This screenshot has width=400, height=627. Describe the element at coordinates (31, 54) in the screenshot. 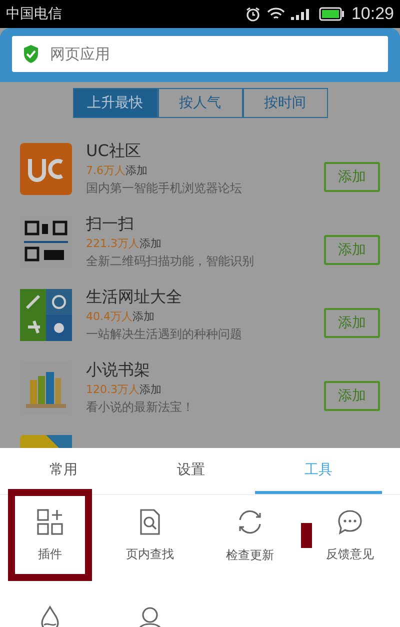

I see `shield-check-icon` at that location.